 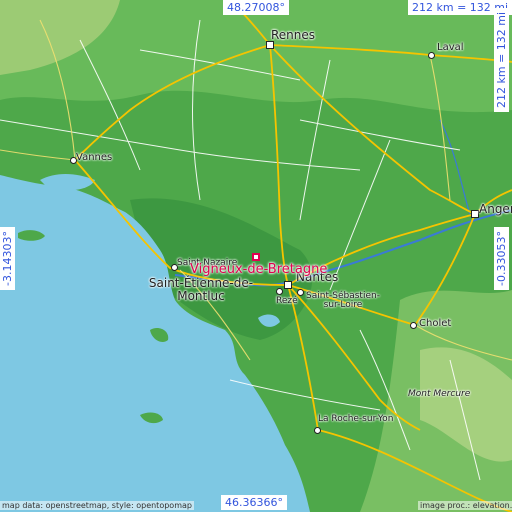 I want to click on attribution-image-proc: image proc.: elevation.city, so click(x=465, y=505).